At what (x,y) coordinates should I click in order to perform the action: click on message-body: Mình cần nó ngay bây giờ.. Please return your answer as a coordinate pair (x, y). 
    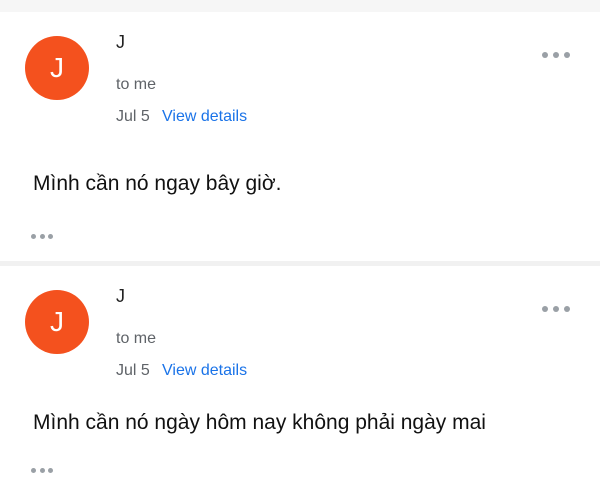
    Looking at the image, I should click on (157, 183).